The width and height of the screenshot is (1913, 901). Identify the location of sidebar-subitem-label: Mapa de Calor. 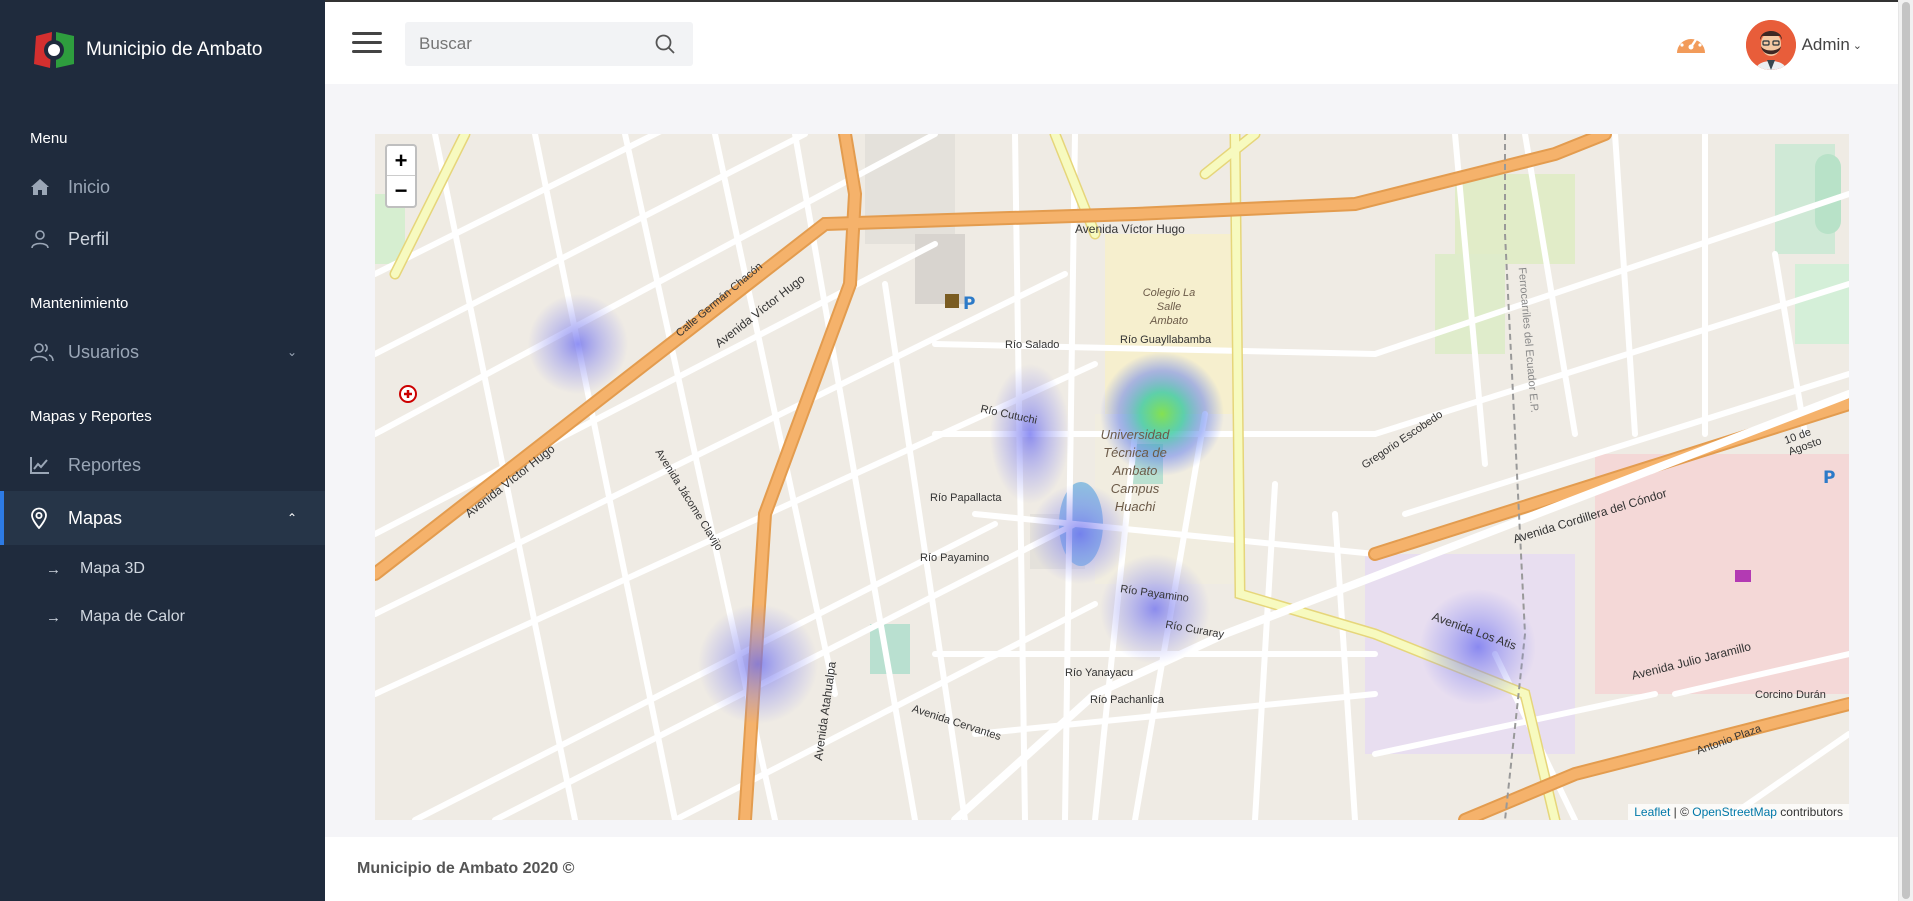
(132, 616).